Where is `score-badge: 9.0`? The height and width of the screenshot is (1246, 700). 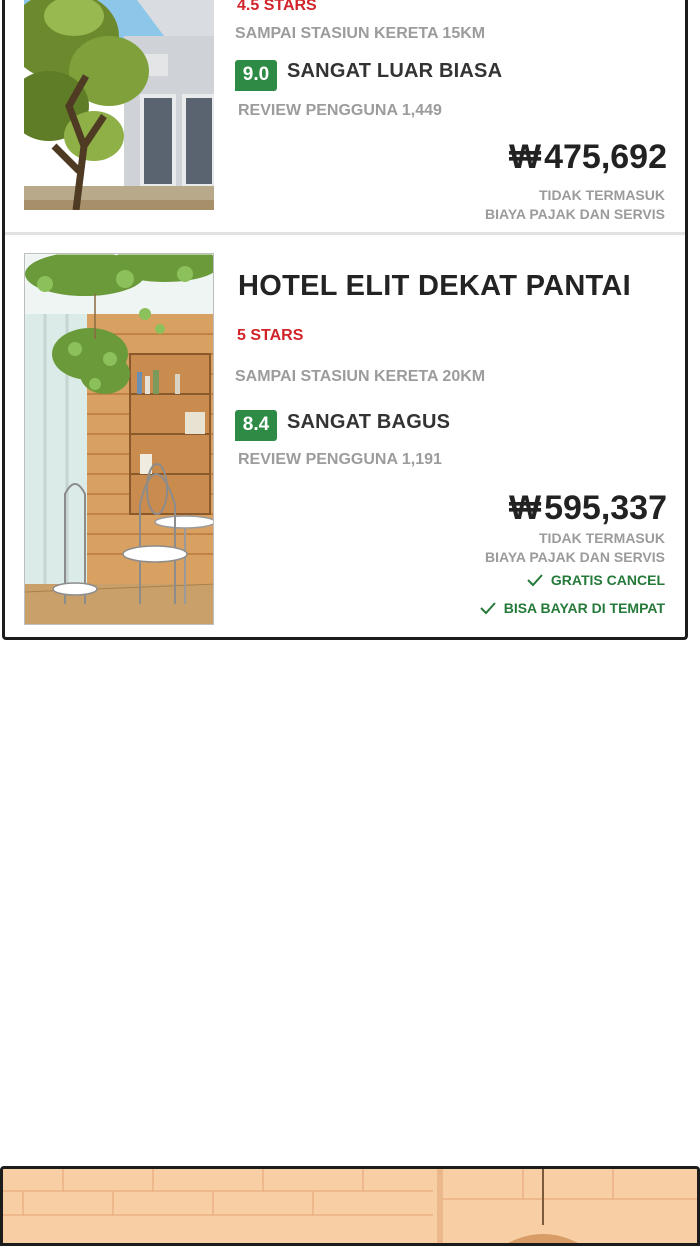 score-badge: 9.0 is located at coordinates (256, 75).